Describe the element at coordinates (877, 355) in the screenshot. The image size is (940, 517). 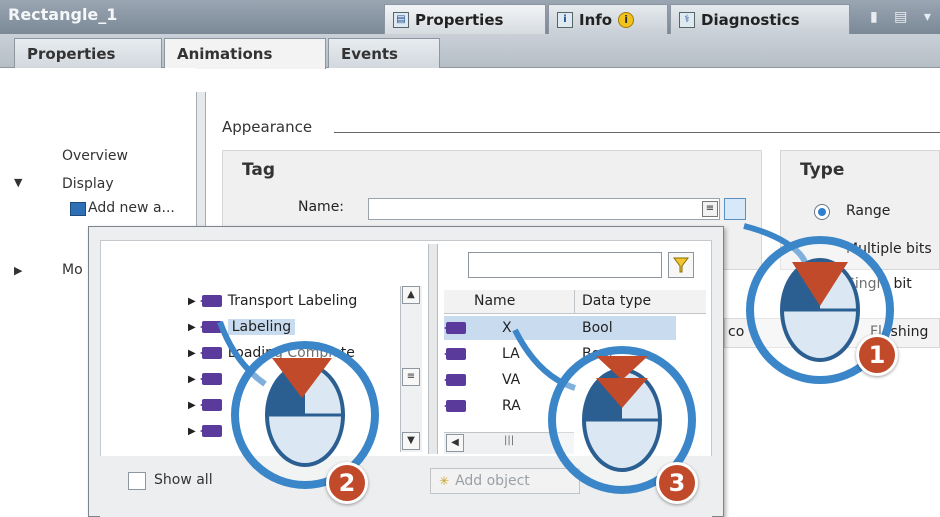
I see `step-badge-1: 1` at that location.